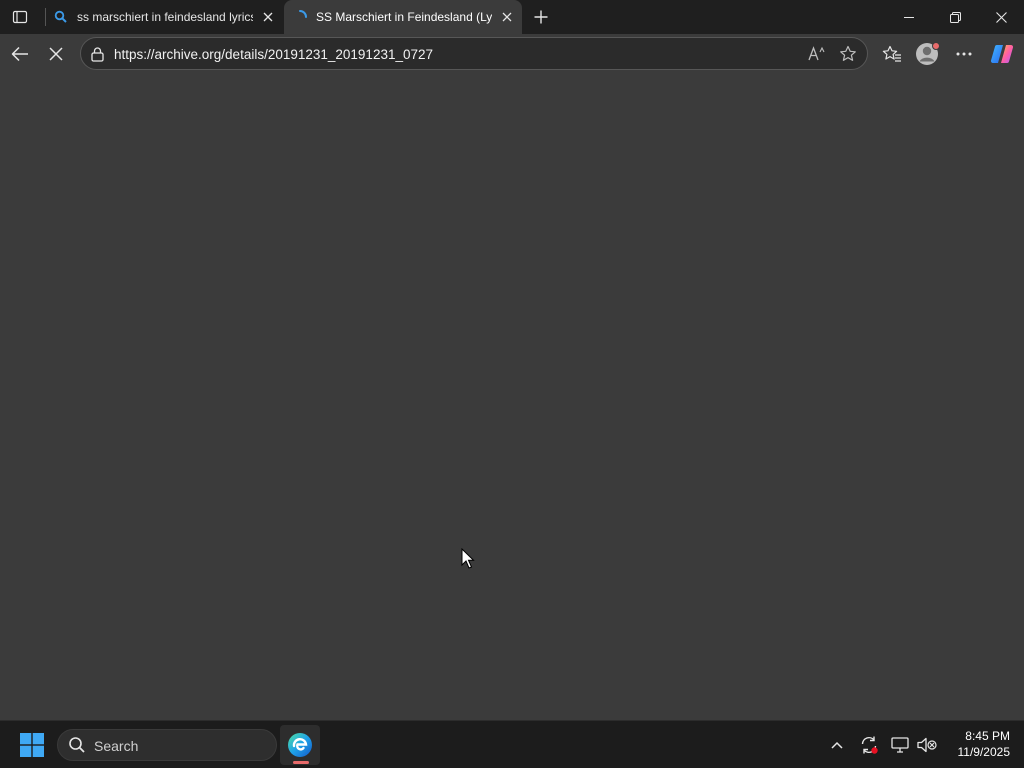 This screenshot has height=768, width=1024. I want to click on restore-icon, so click(955, 17).